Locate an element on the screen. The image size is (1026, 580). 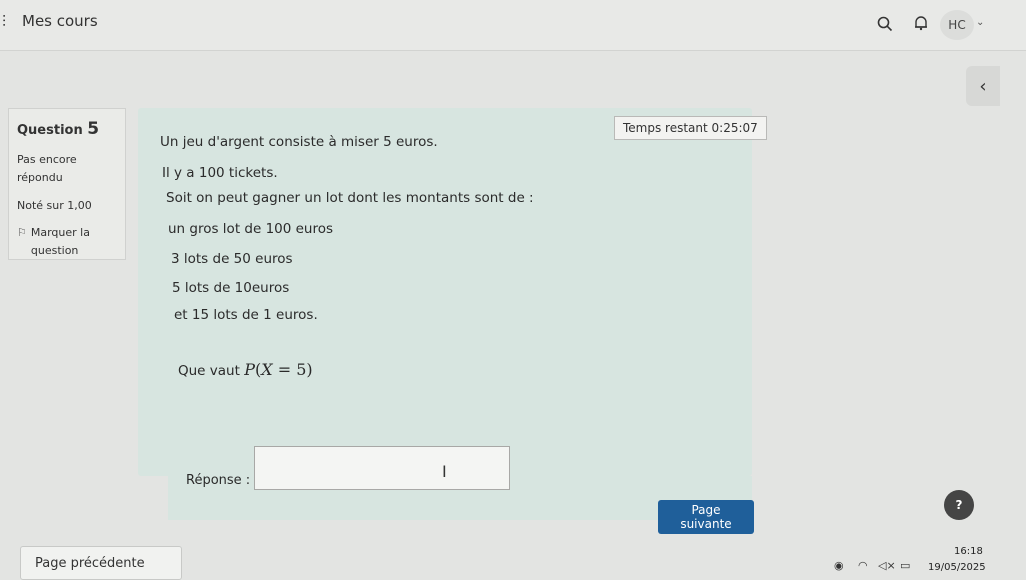
question-line: et 15 lots de 1 euros. is located at coordinates (246, 315).